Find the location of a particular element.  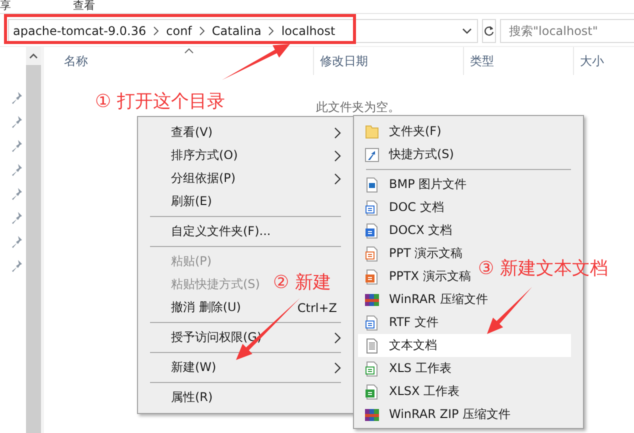

shortcut-text: Ctrl+Z is located at coordinates (317, 307).